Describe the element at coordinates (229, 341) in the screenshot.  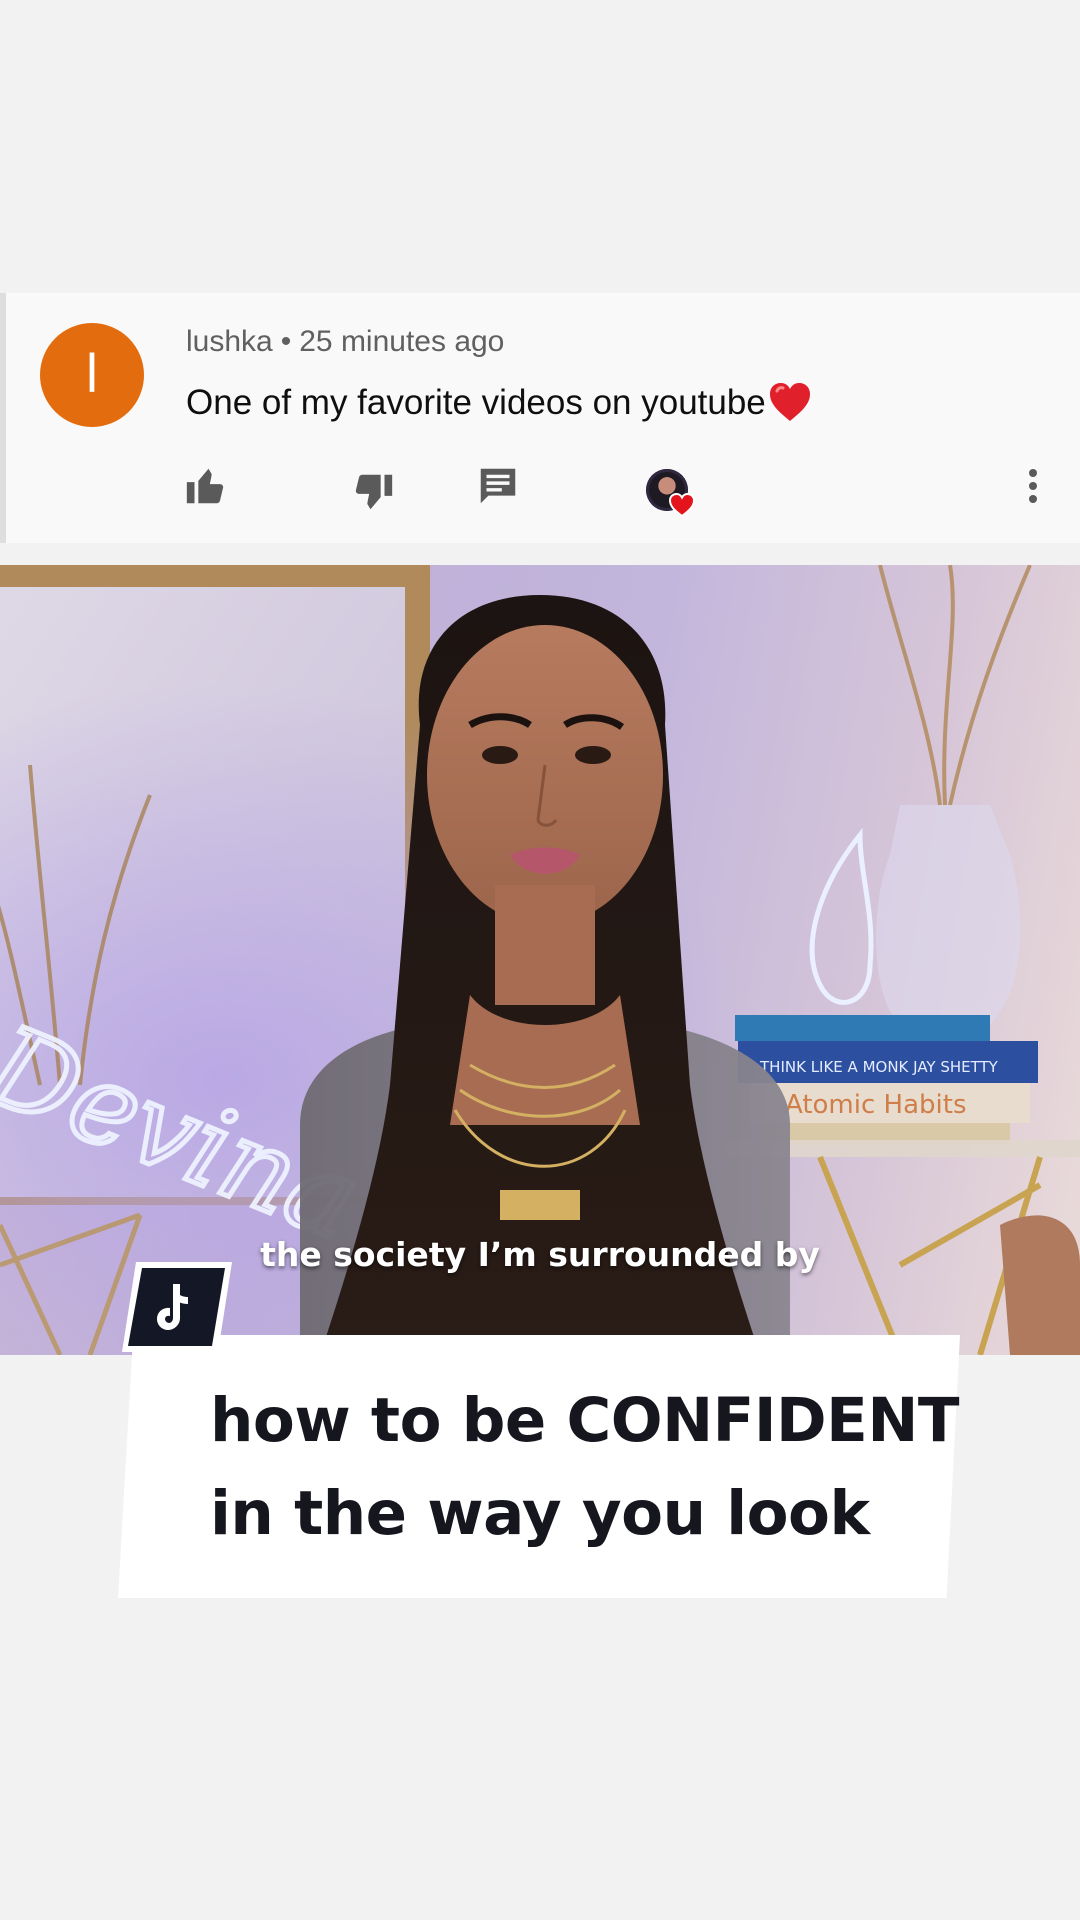
I see `comment-username: lushka` at that location.